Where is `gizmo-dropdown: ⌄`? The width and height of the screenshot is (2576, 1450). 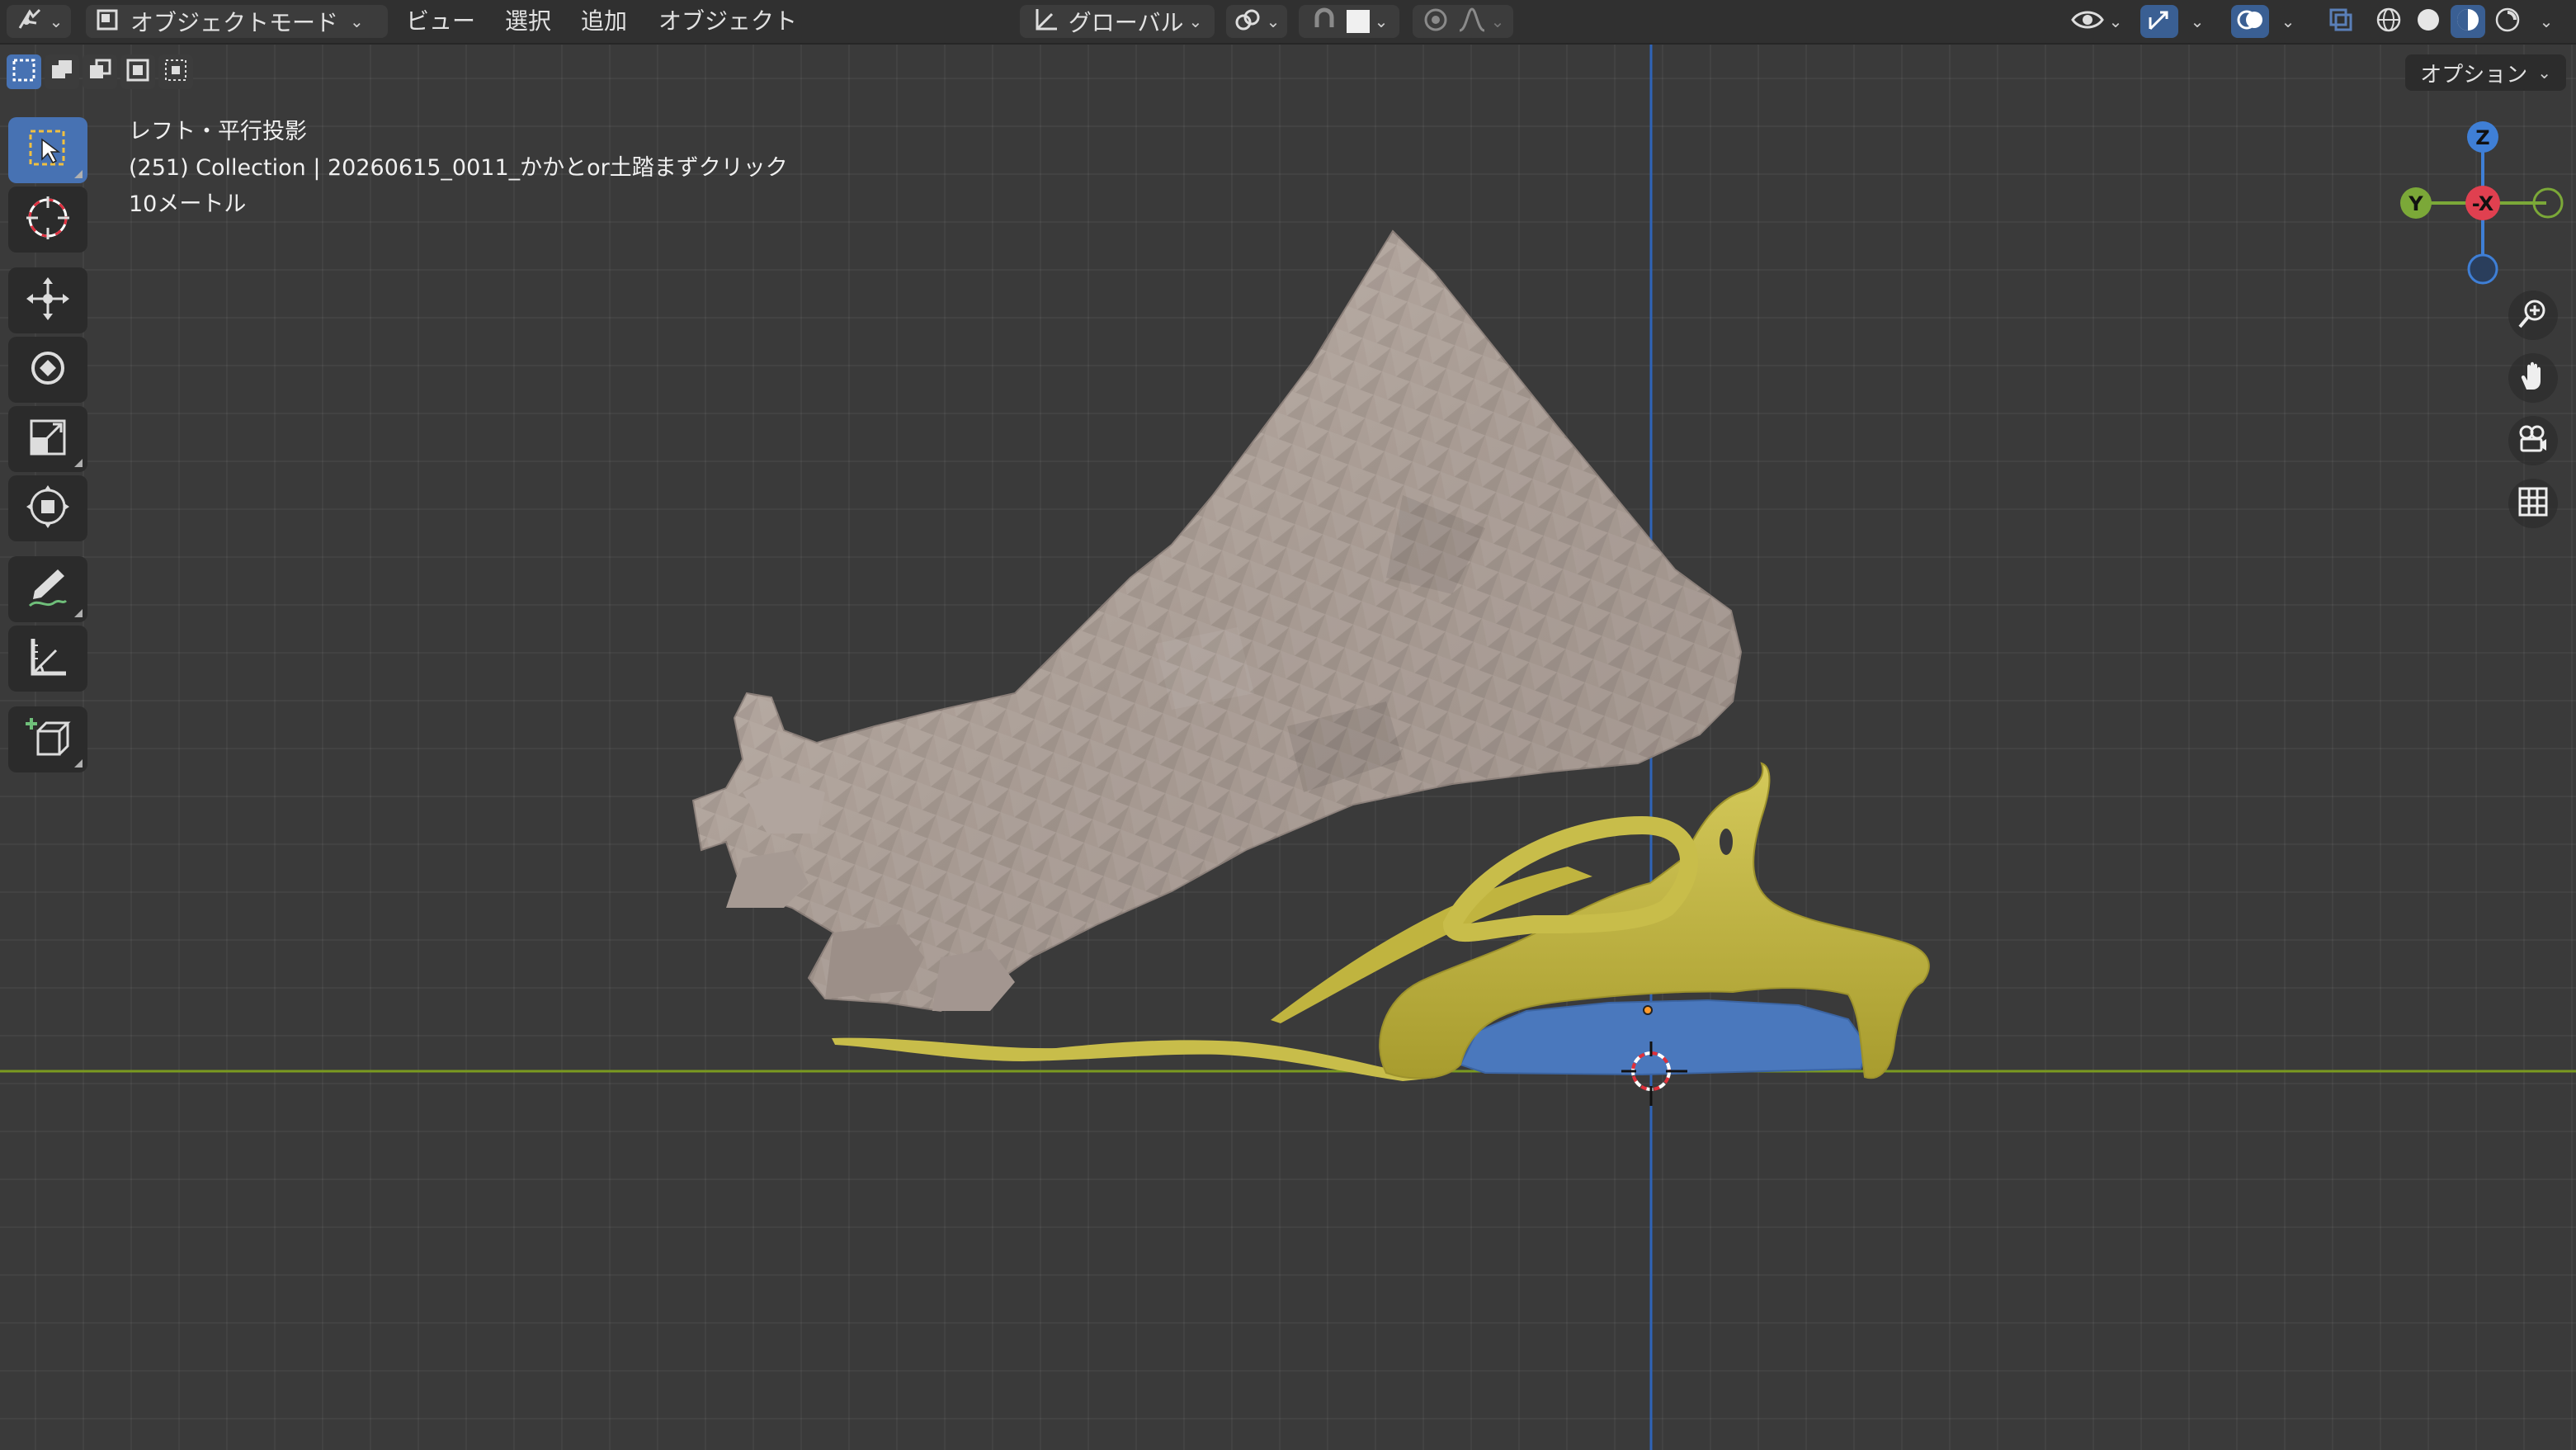 gizmo-dropdown: ⌄ is located at coordinates (2195, 21).